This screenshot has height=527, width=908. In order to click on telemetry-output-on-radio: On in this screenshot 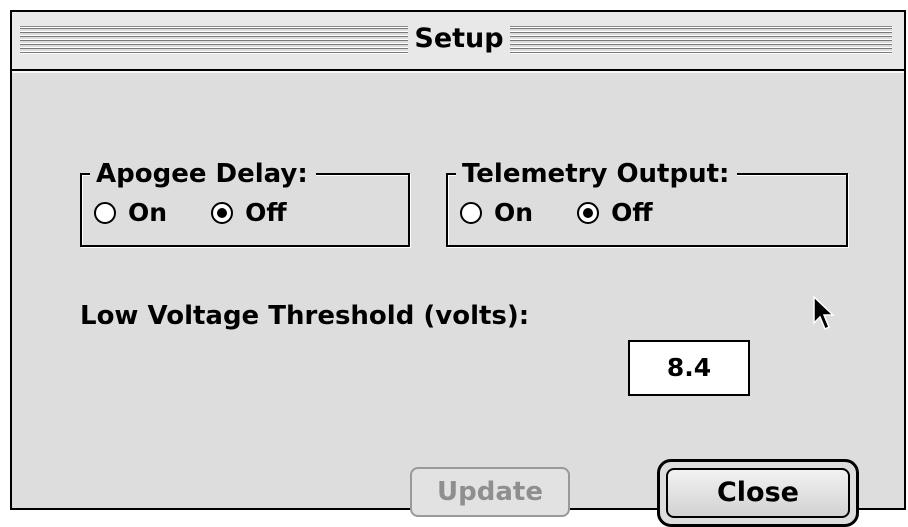, I will do `click(496, 213)`.